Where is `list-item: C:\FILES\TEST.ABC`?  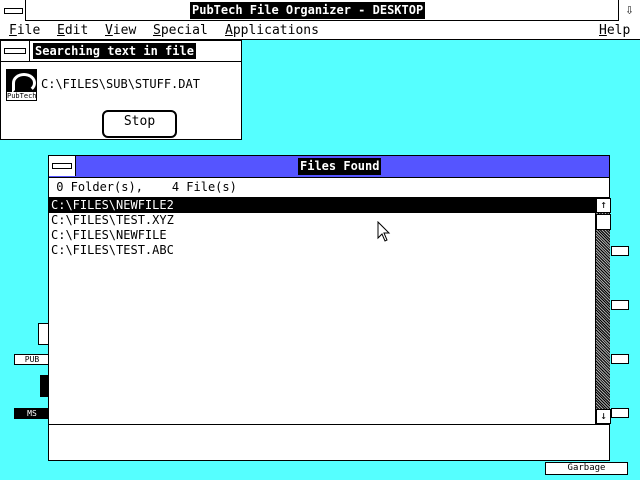
list-item: C:\FILES\TEST.ABC is located at coordinates (322, 250).